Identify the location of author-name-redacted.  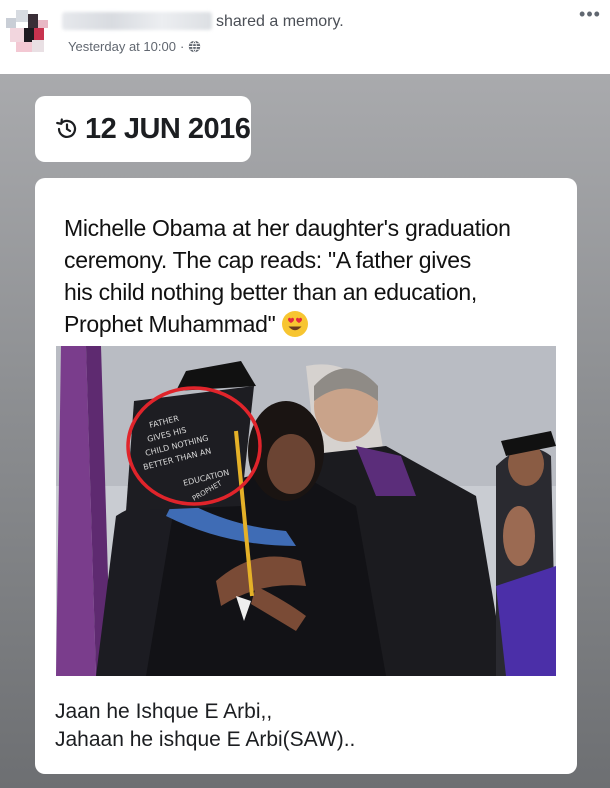
(137, 21).